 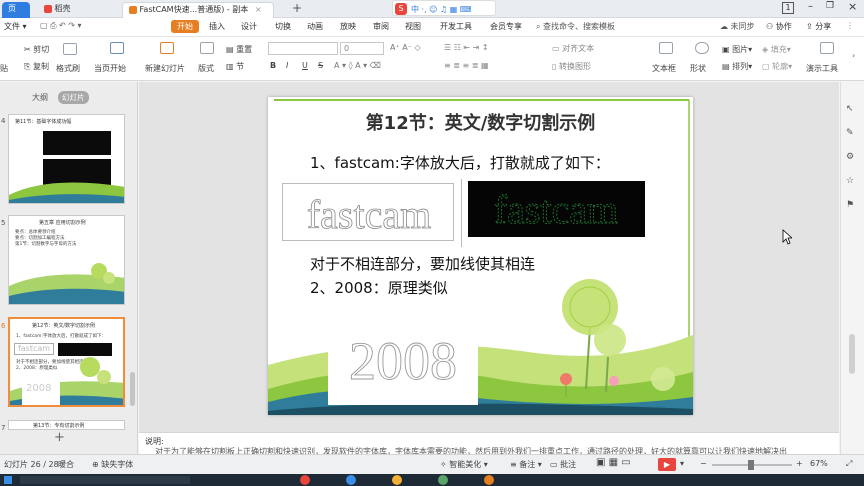 I want to click on restore-button: ❐, so click(x=830, y=6).